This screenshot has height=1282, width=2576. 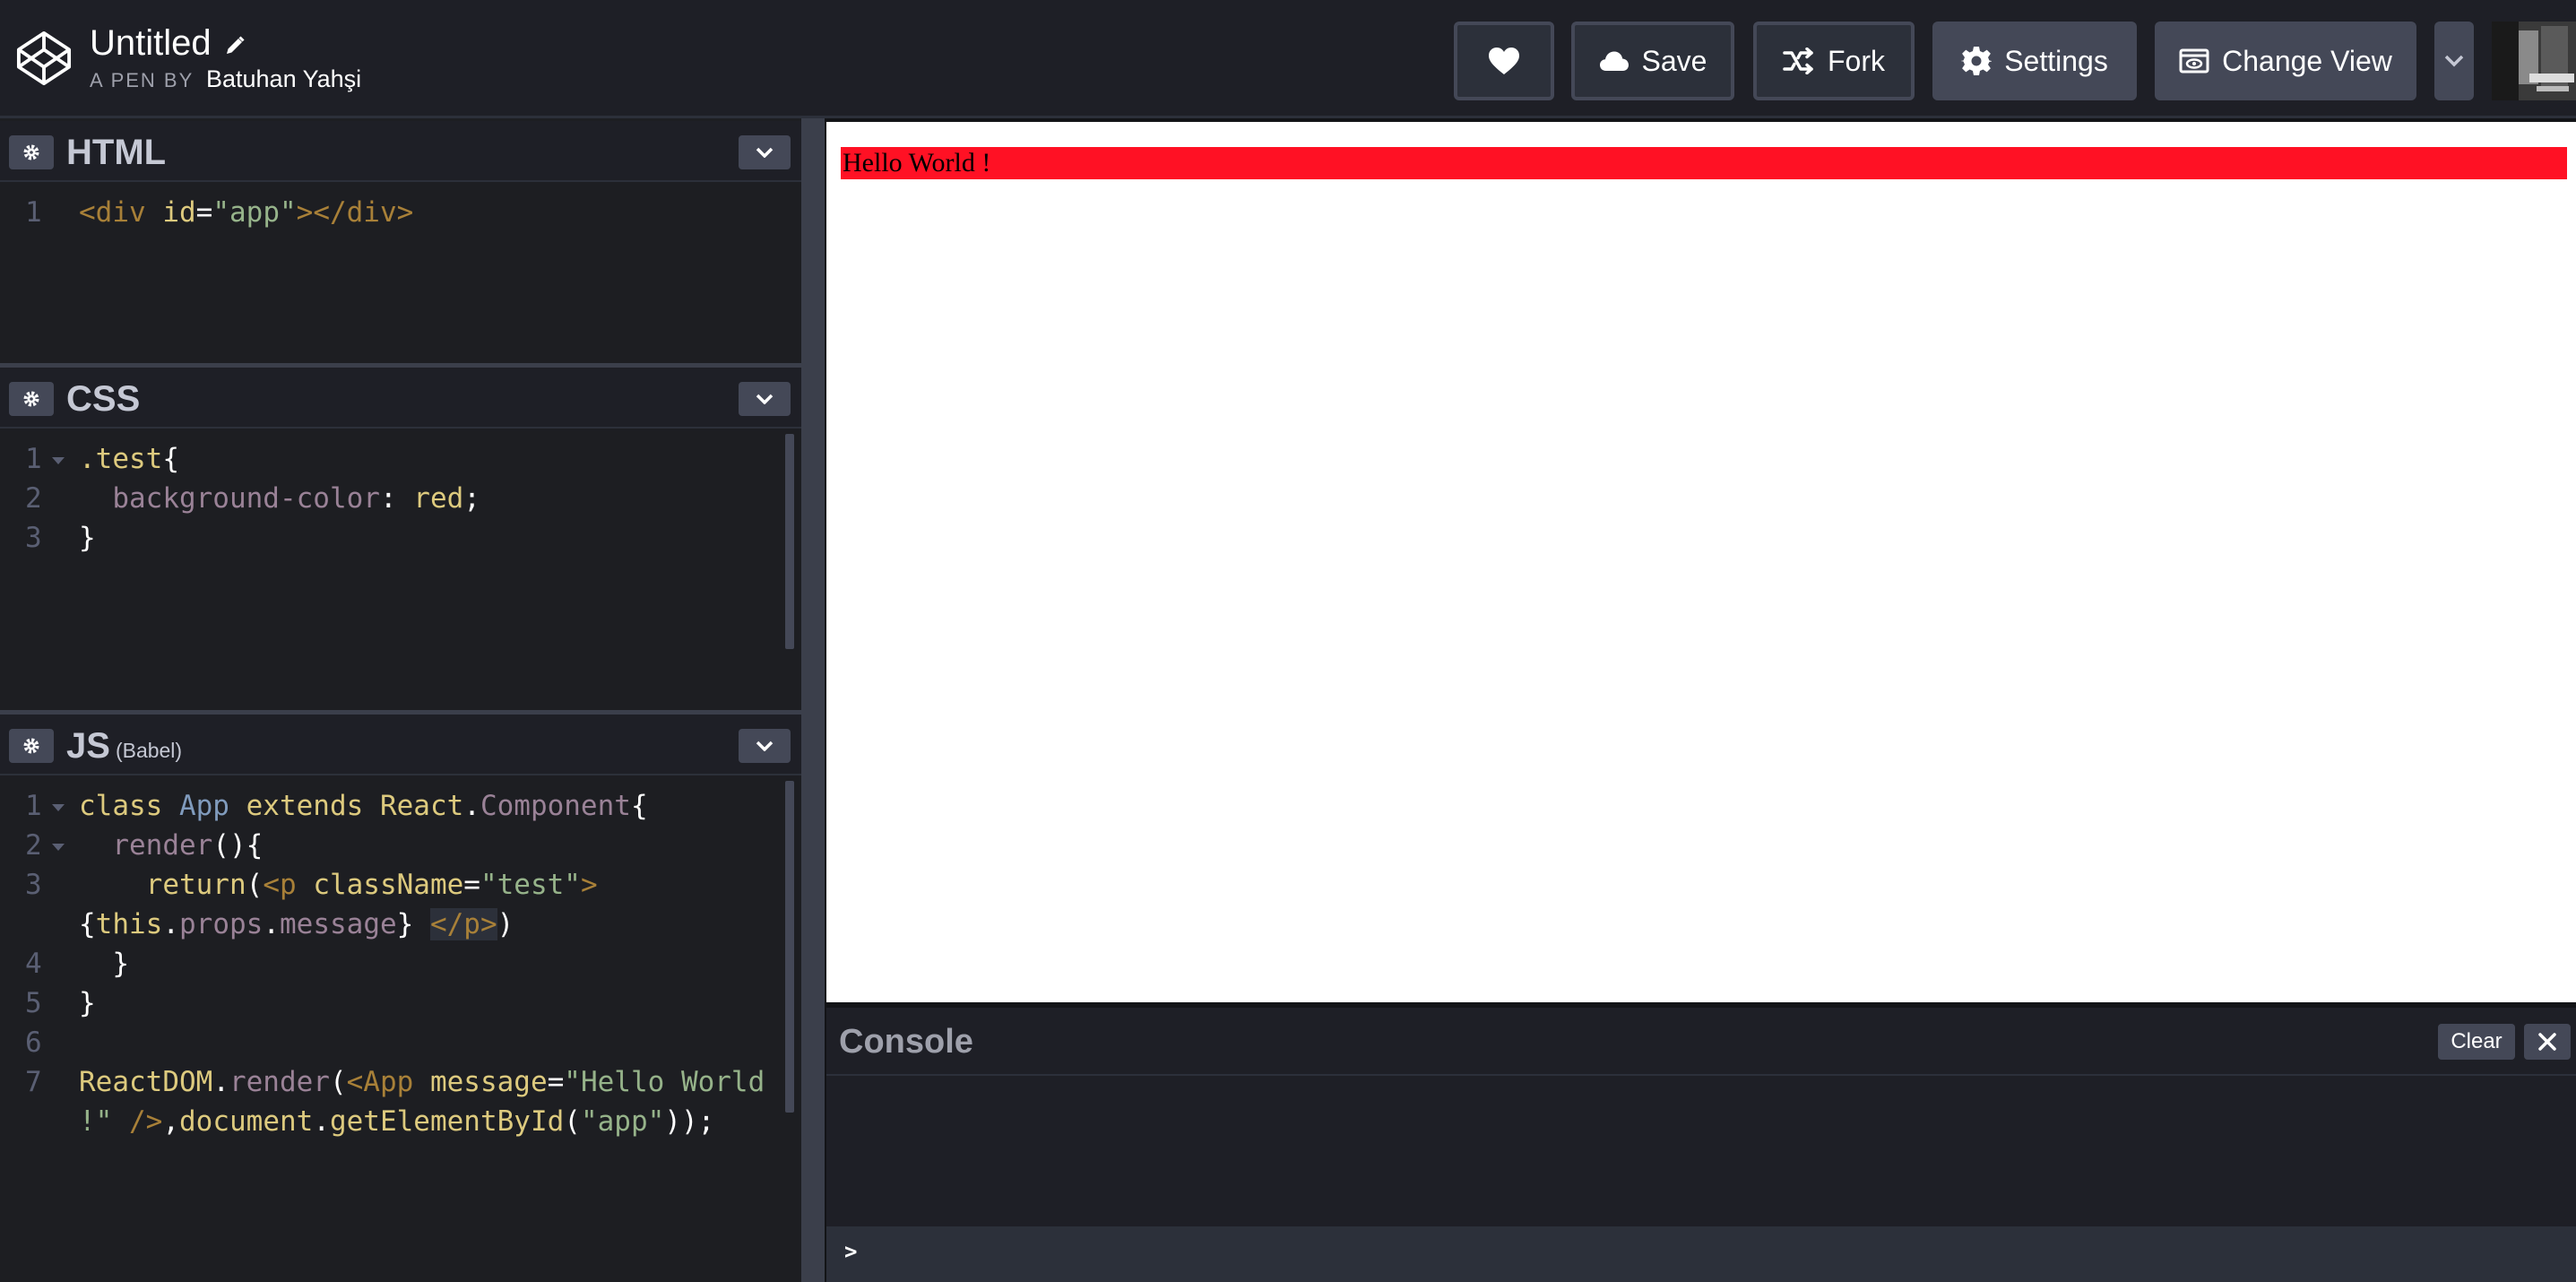 I want to click on js-collapse-button, so click(x=765, y=746).